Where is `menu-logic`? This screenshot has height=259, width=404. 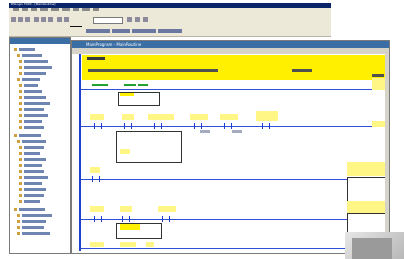 menu-logic is located at coordinates (55, 9).